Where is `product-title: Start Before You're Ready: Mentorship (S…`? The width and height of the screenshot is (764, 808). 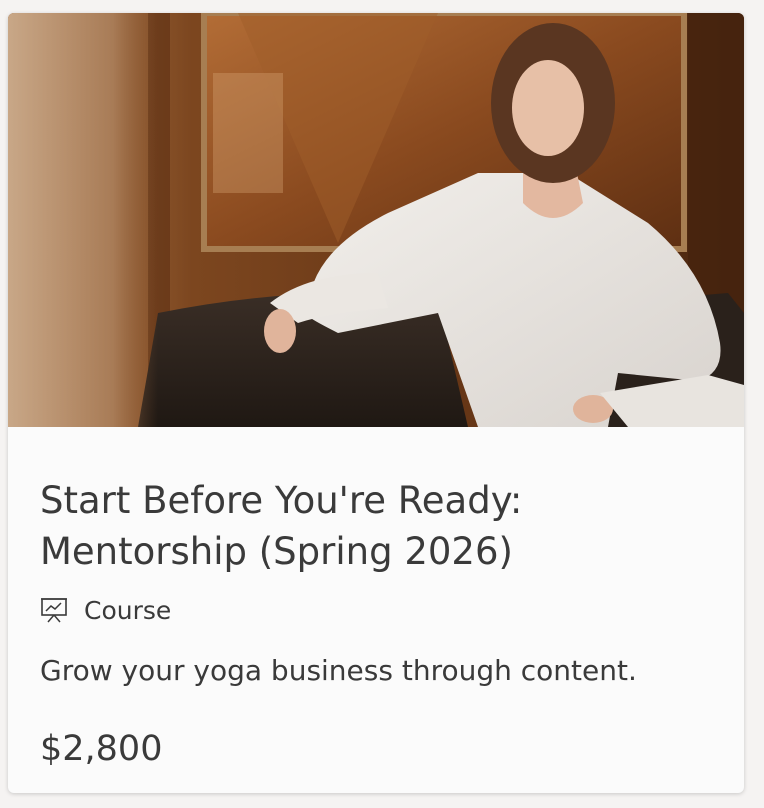
product-title: Start Before You're Ready: Mentorship (S… is located at coordinates (370, 526).